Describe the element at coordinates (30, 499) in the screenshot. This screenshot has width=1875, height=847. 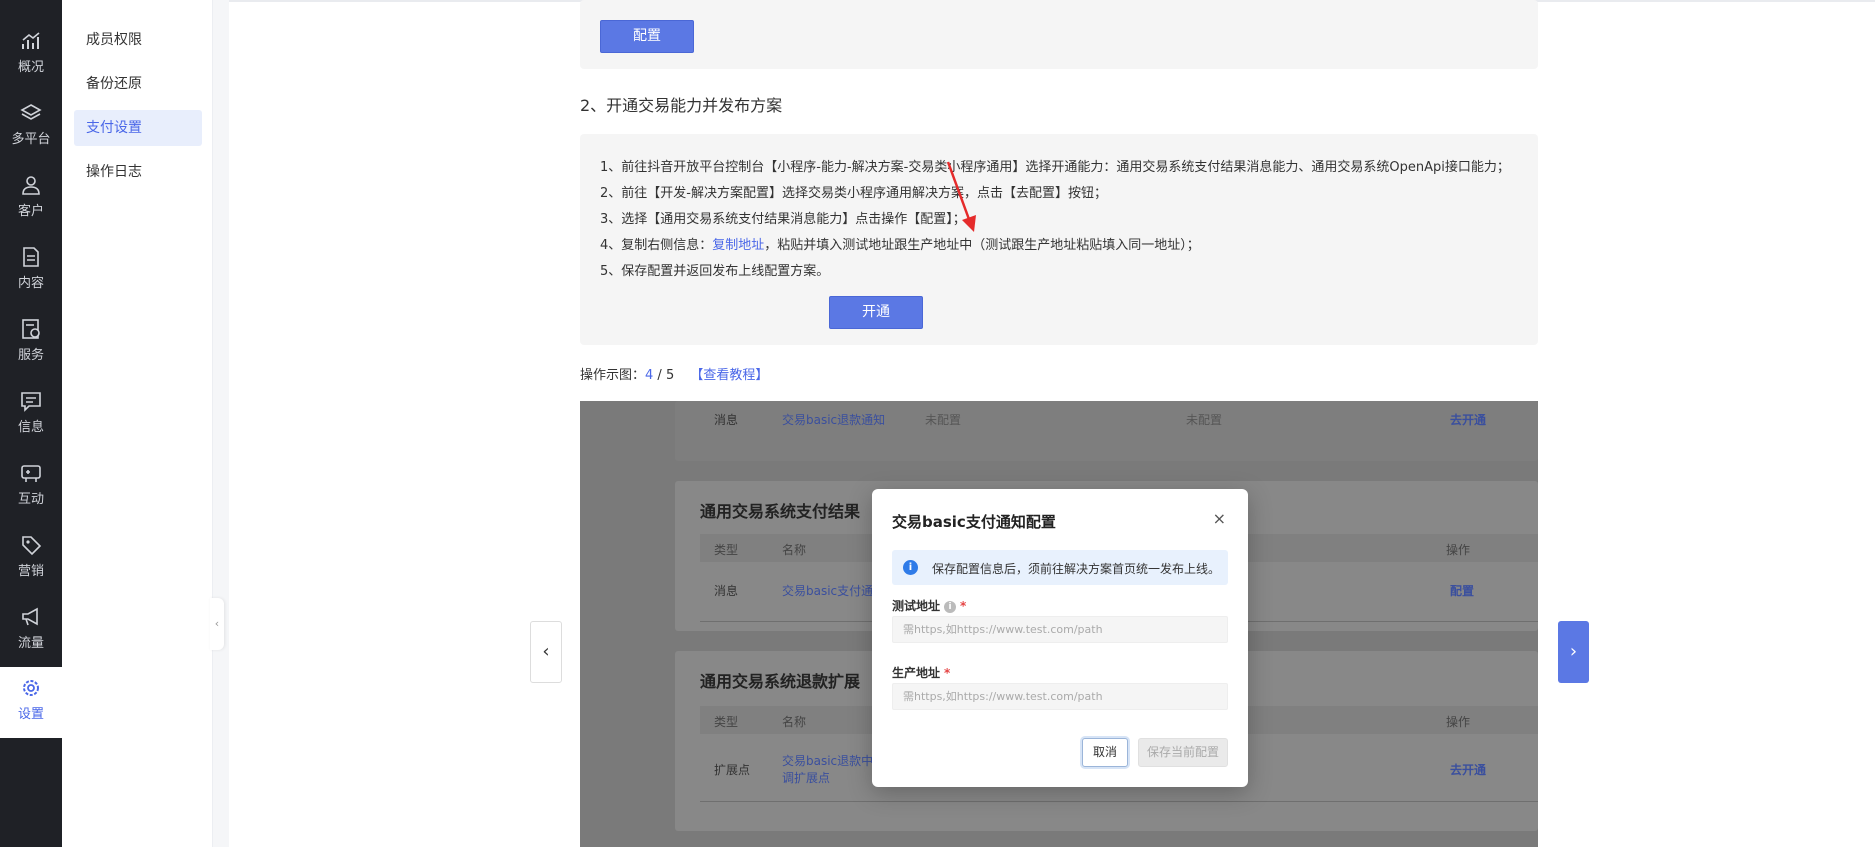
I see `rail-label: 互动` at that location.